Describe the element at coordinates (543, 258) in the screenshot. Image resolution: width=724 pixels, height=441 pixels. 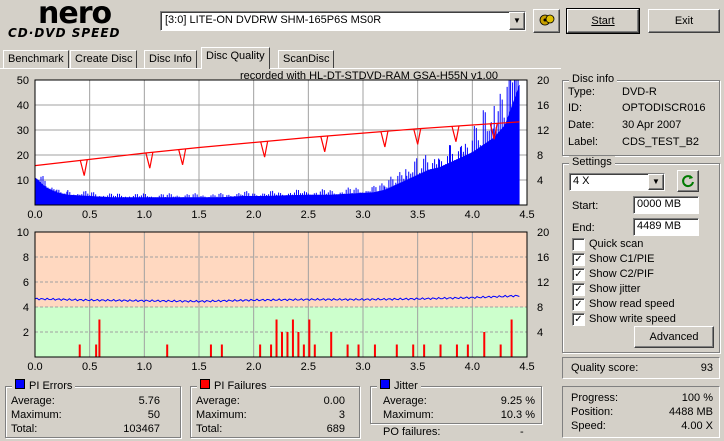
I see `y-right-tick-label: 16` at that location.